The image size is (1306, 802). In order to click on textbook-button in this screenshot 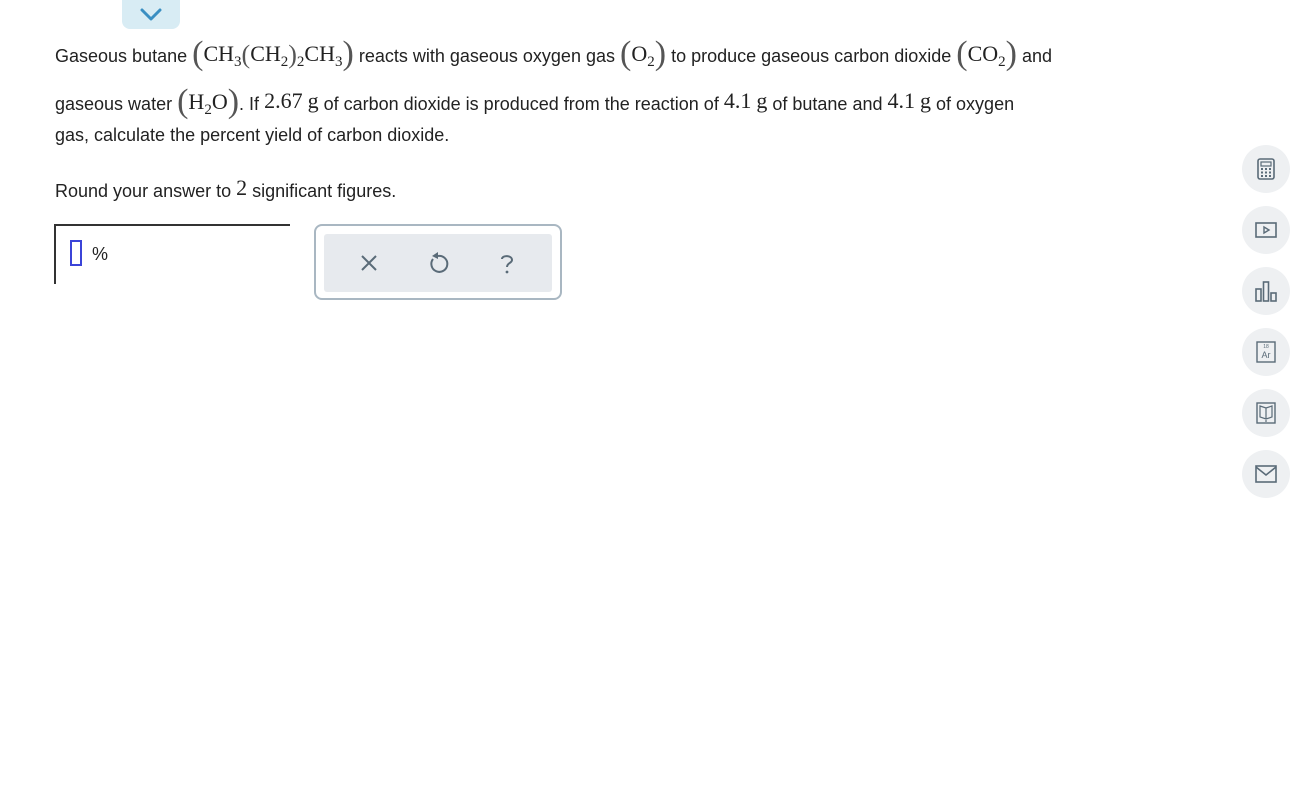, I will do `click(1266, 413)`.